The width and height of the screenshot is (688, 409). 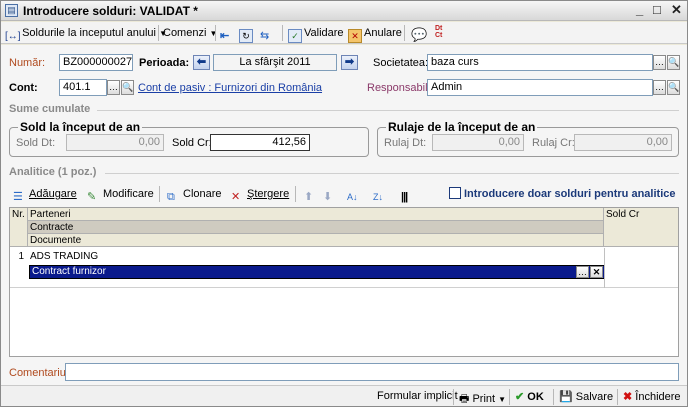 What do you see at coordinates (268, 194) in the screenshot?
I see `delete-row-label: Ştergere` at bounding box center [268, 194].